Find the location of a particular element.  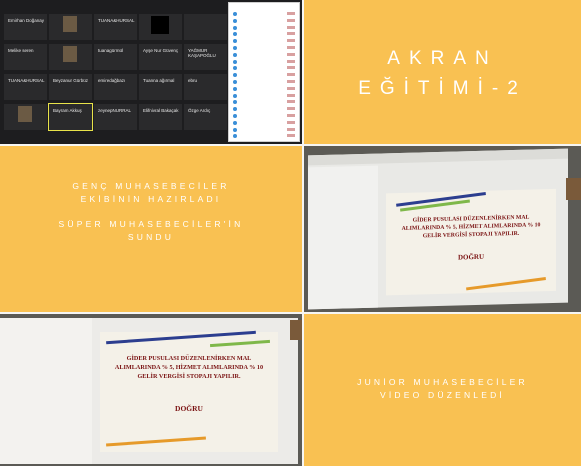

credits-line-2: EKİBİNİN HAZIRLADI is located at coordinates (151, 199).